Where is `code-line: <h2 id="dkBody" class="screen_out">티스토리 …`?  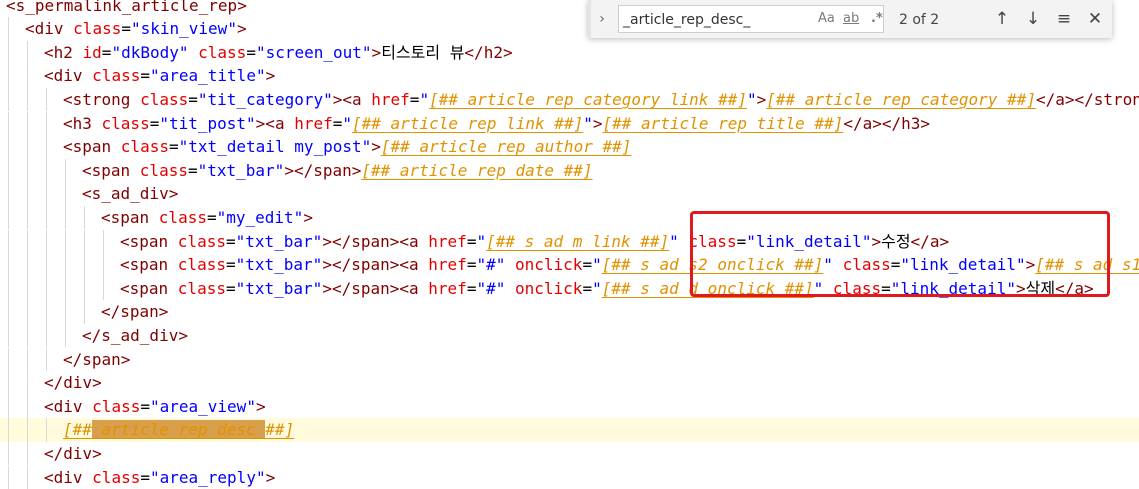
code-line: <h2 id="dkBody" class="screen_out">티스토리 … is located at coordinates (569, 53).